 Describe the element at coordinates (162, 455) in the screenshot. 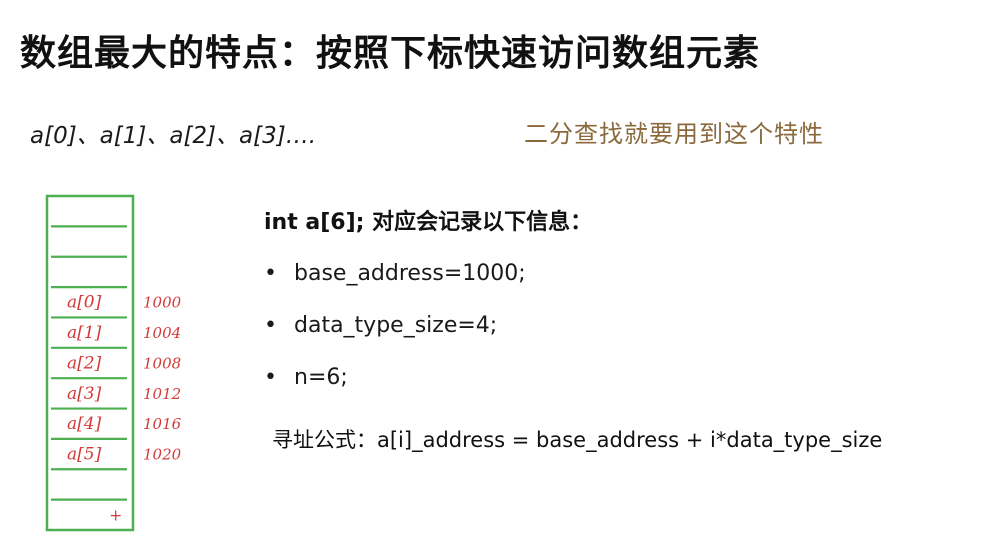

I see `memory-address-label: 1020` at that location.